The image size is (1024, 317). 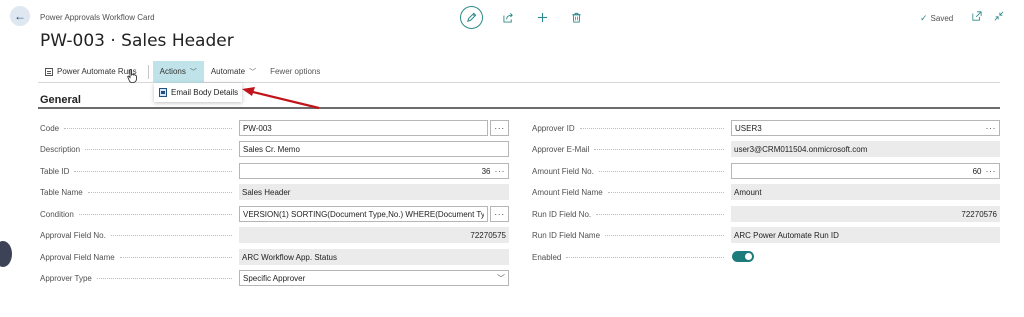 I want to click on saved-status: ✓ Saved, so click(x=936, y=18).